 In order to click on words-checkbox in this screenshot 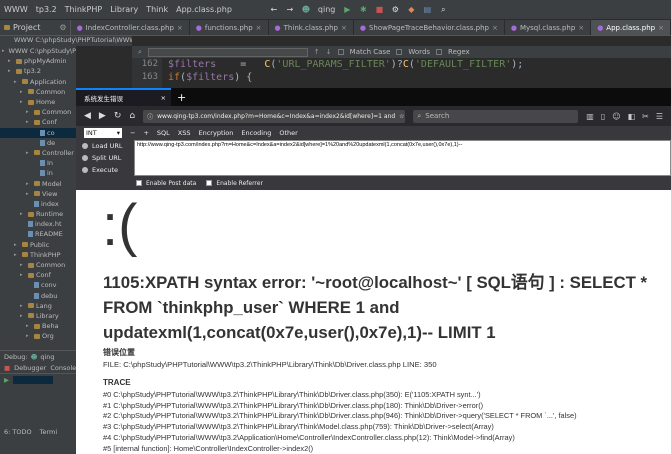, I will do `click(399, 52)`.